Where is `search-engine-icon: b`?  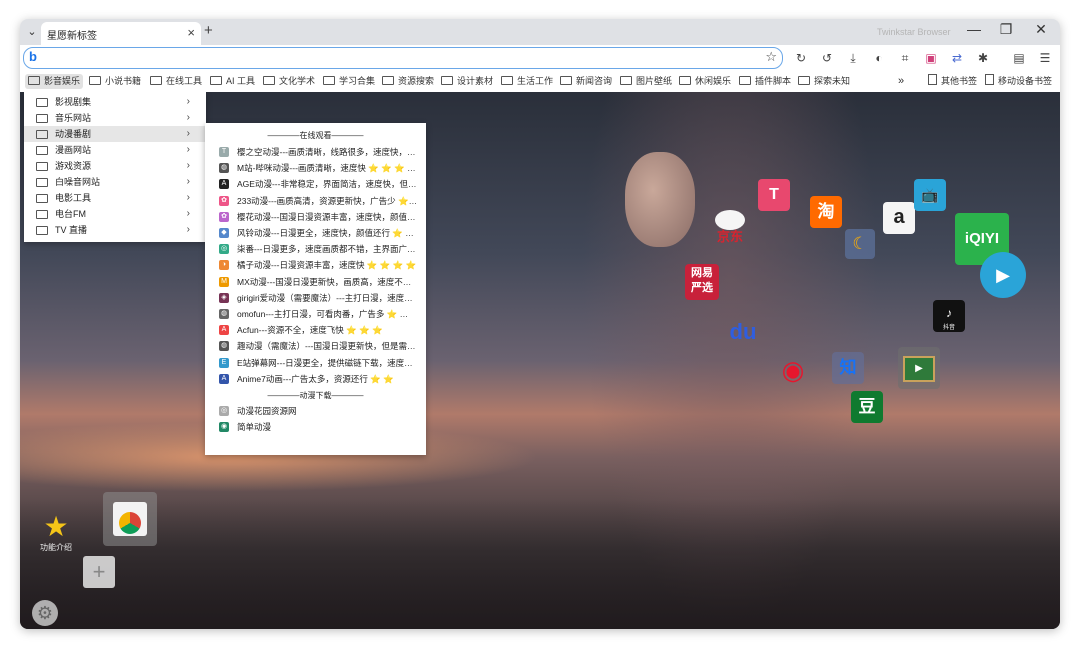
search-engine-icon: b is located at coordinates (33, 56).